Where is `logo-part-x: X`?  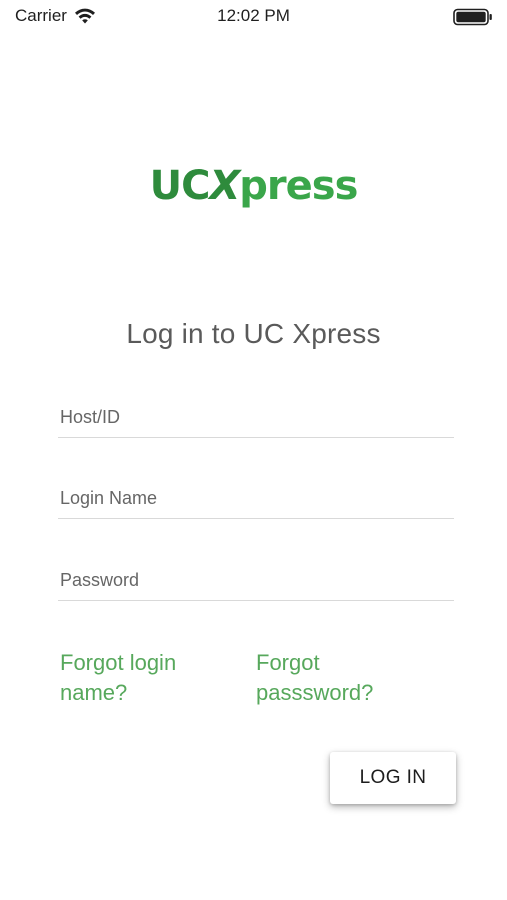 logo-part-x: X is located at coordinates (224, 186).